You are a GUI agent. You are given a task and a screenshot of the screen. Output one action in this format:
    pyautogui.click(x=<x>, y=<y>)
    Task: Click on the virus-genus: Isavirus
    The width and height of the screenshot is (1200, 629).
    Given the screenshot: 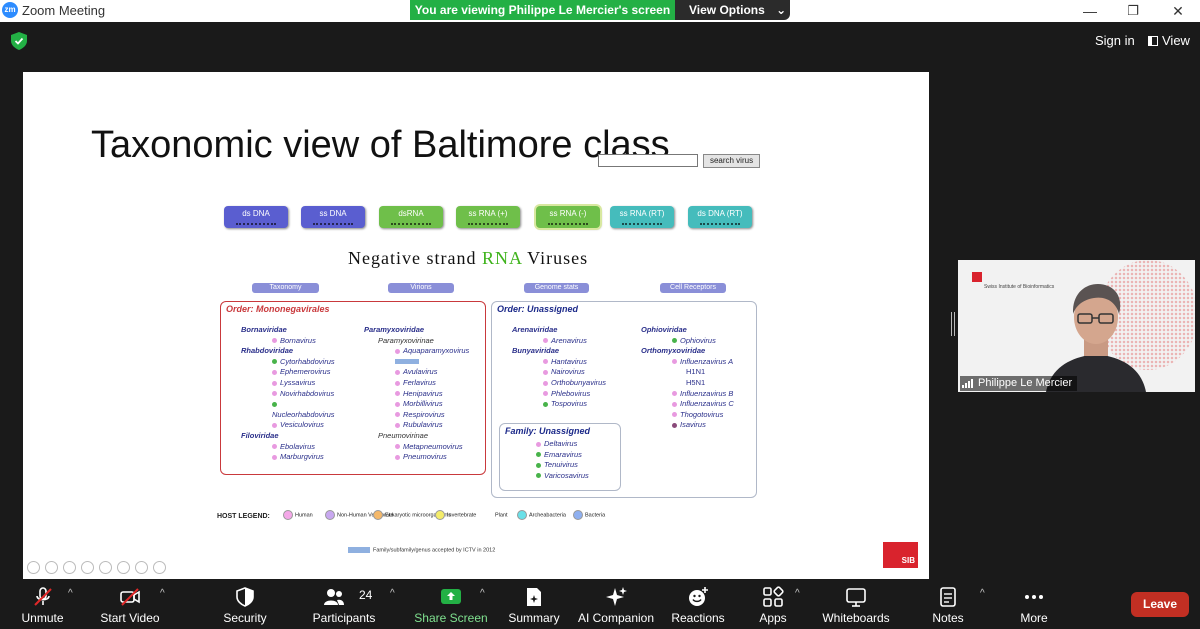 What is the action you would take?
    pyautogui.click(x=689, y=424)
    